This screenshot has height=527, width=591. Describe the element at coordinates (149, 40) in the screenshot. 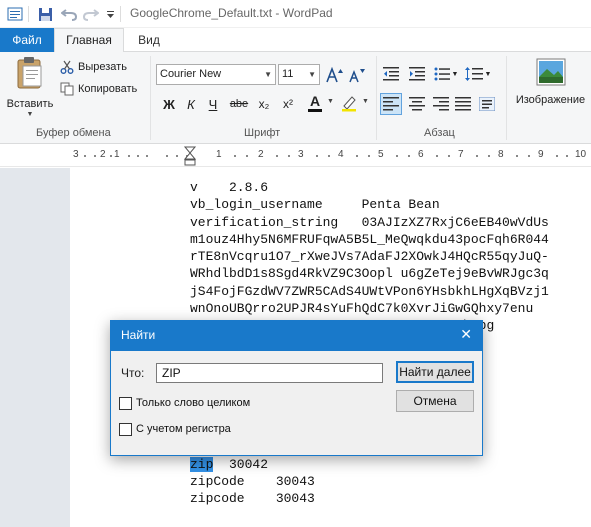

I see `tab-view: Вид` at that location.